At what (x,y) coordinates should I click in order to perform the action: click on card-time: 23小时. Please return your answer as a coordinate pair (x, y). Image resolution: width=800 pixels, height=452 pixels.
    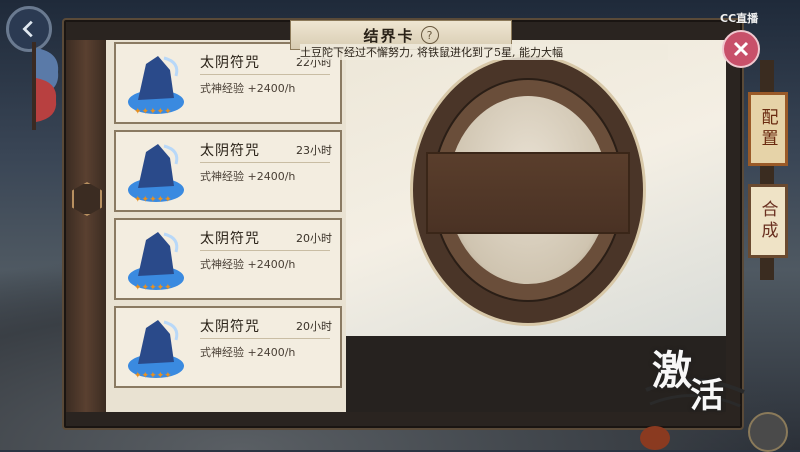
    Looking at the image, I should click on (314, 150).